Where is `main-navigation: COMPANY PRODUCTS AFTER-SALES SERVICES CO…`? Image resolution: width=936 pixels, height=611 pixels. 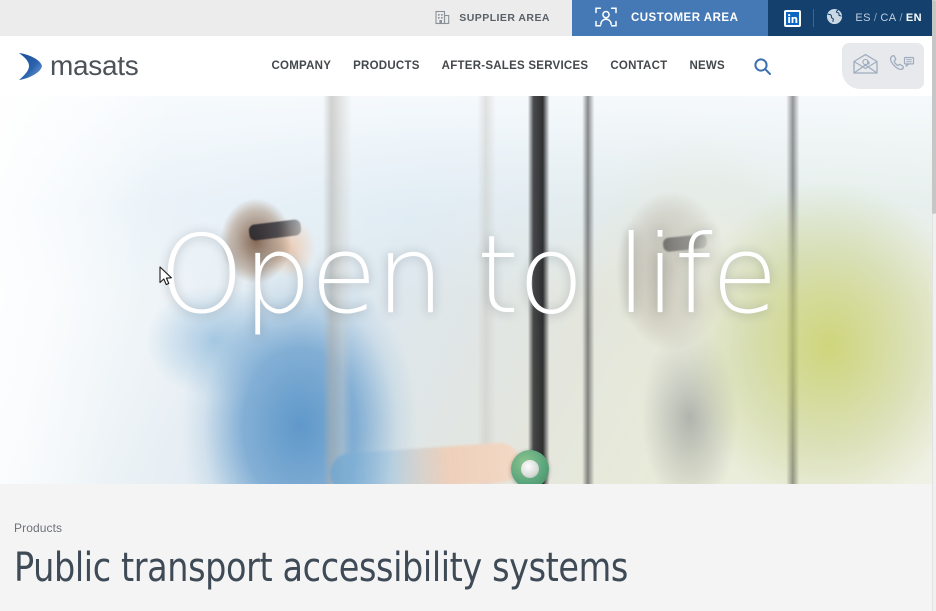 main-navigation: COMPANY PRODUCTS AFTER-SALES SERVICES CO… is located at coordinates (521, 66).